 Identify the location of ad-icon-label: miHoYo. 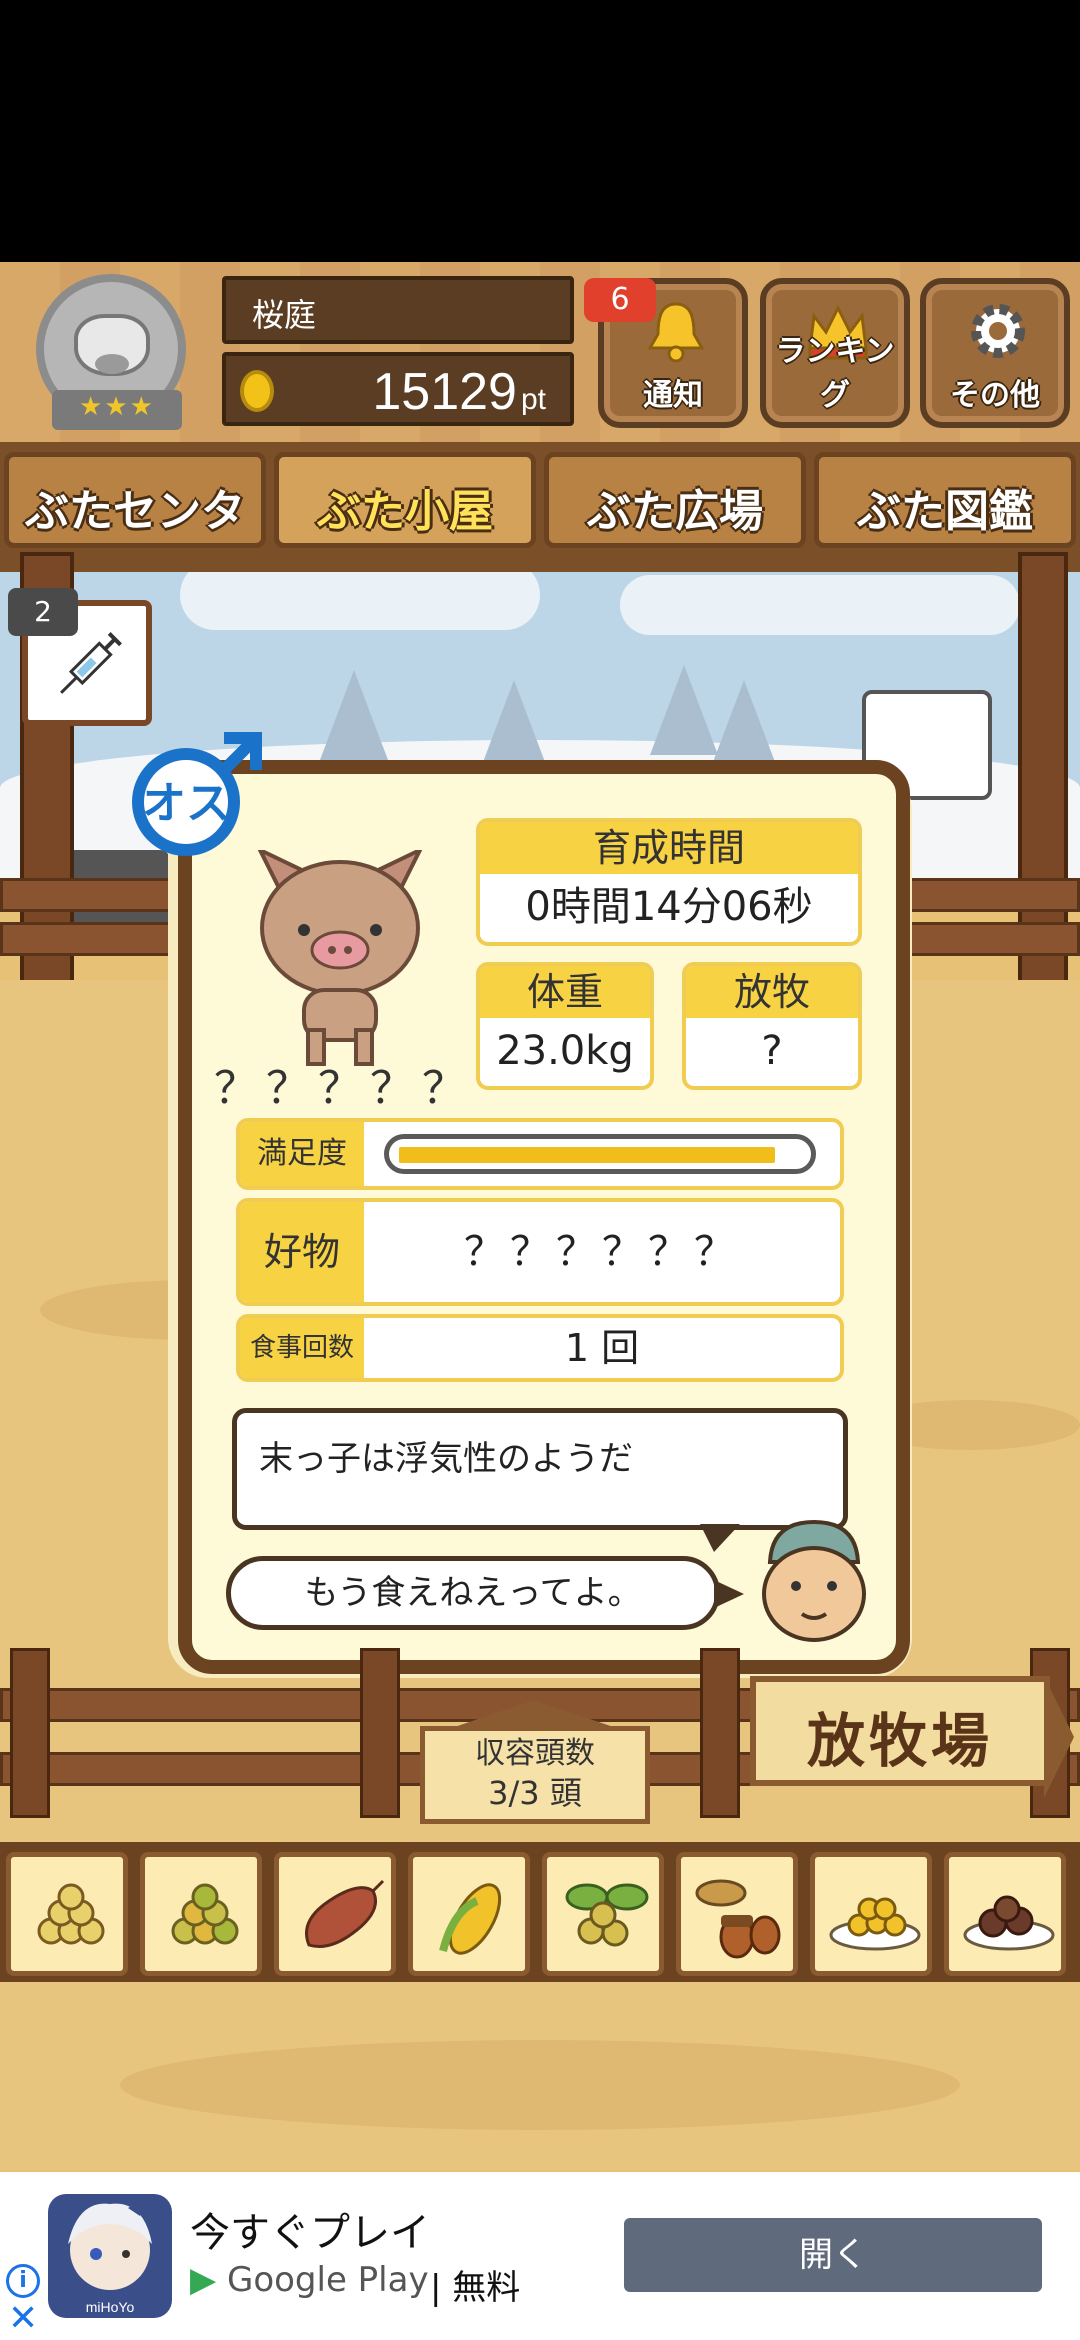
(110, 2307).